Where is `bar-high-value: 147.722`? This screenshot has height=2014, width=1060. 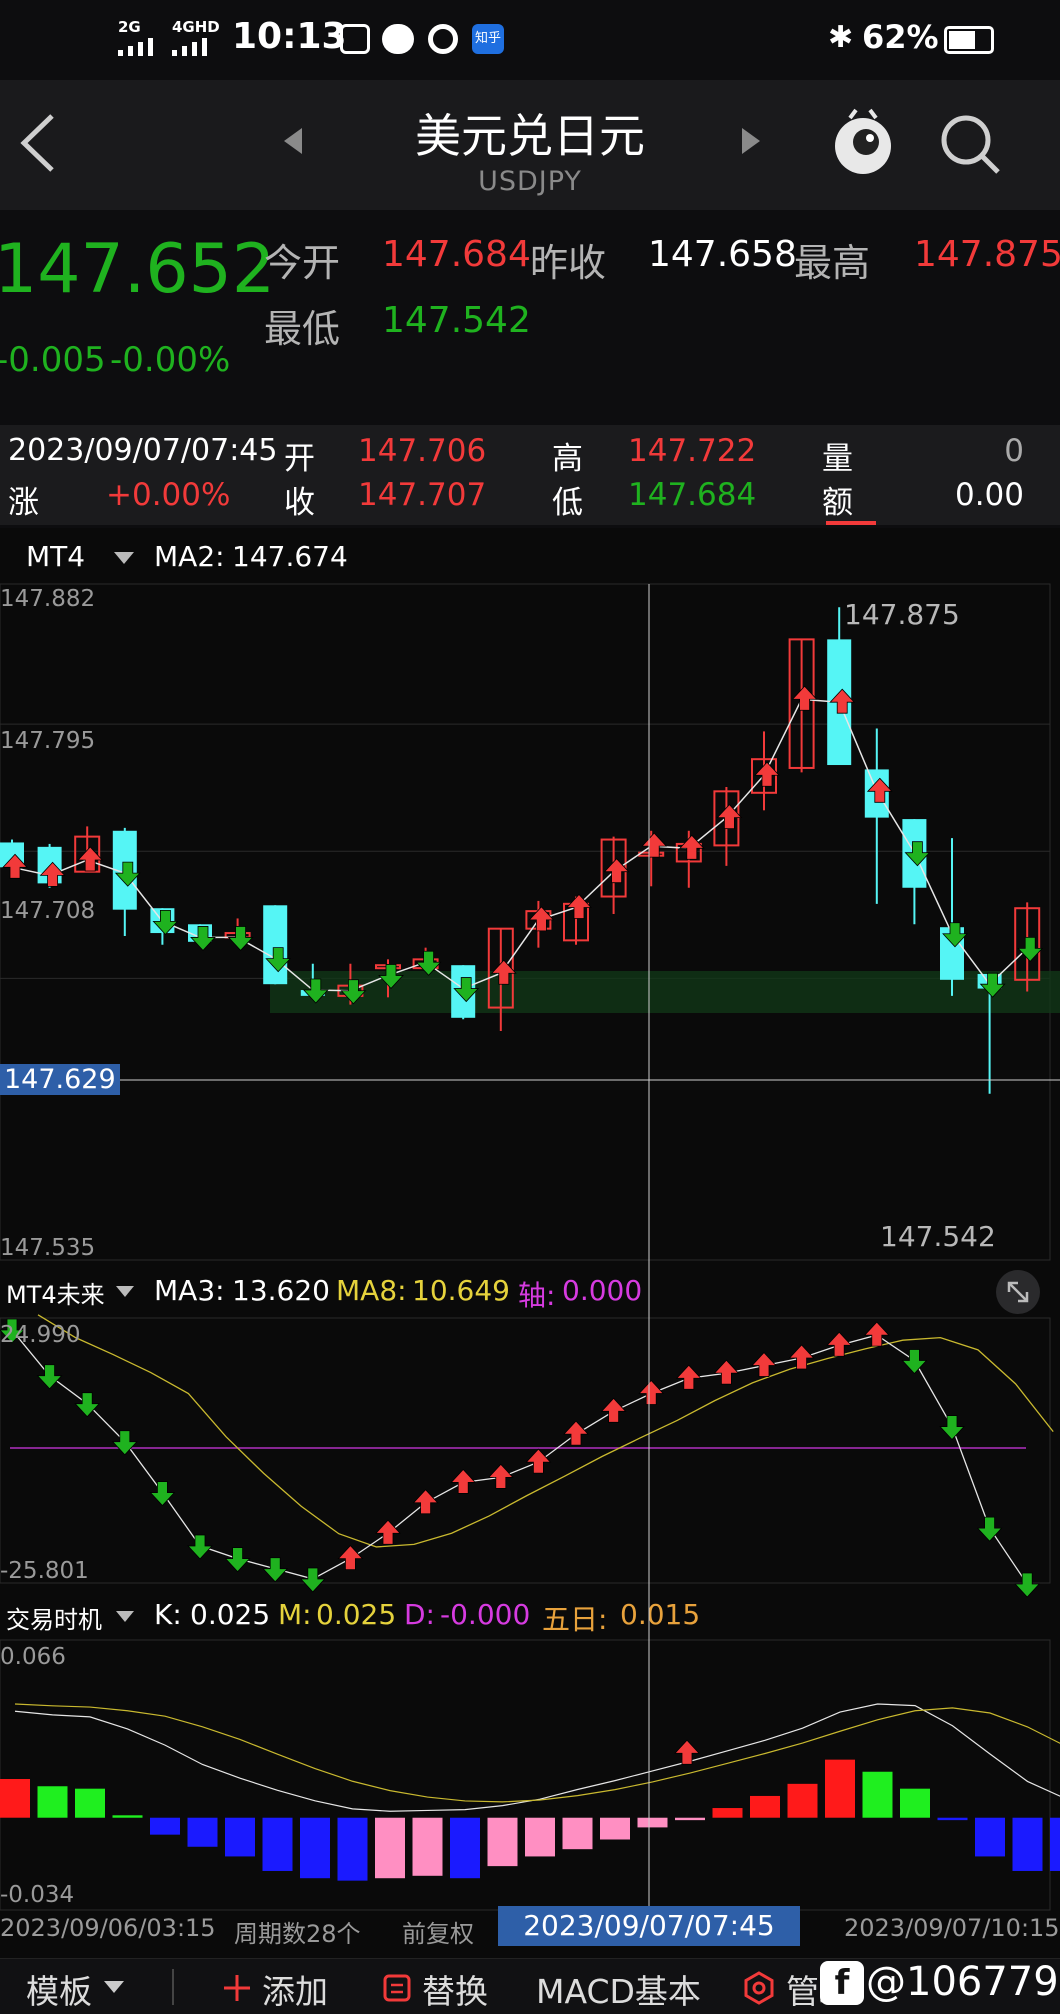 bar-high-value: 147.722 is located at coordinates (692, 451).